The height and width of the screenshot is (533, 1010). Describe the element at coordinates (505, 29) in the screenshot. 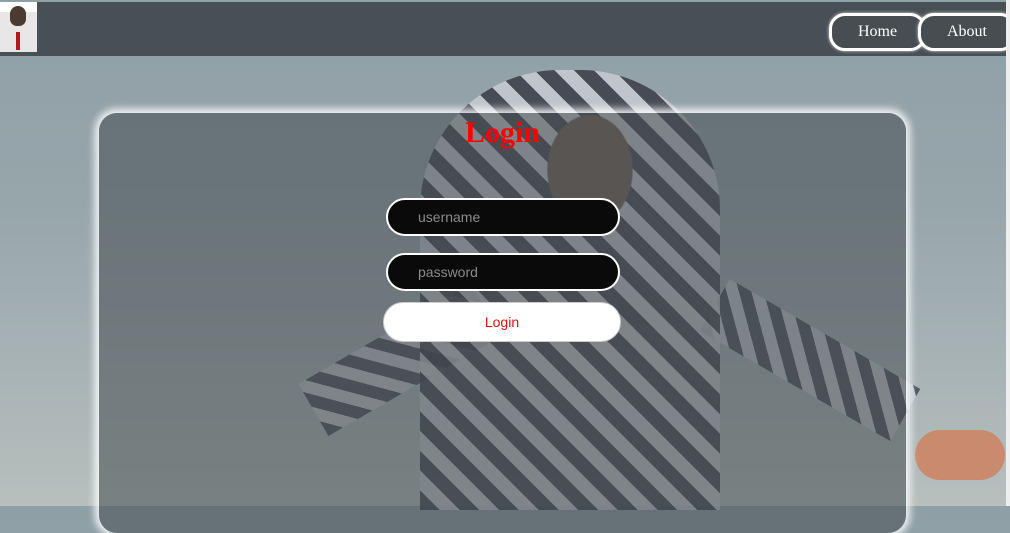

I see `navbar: Home About` at that location.